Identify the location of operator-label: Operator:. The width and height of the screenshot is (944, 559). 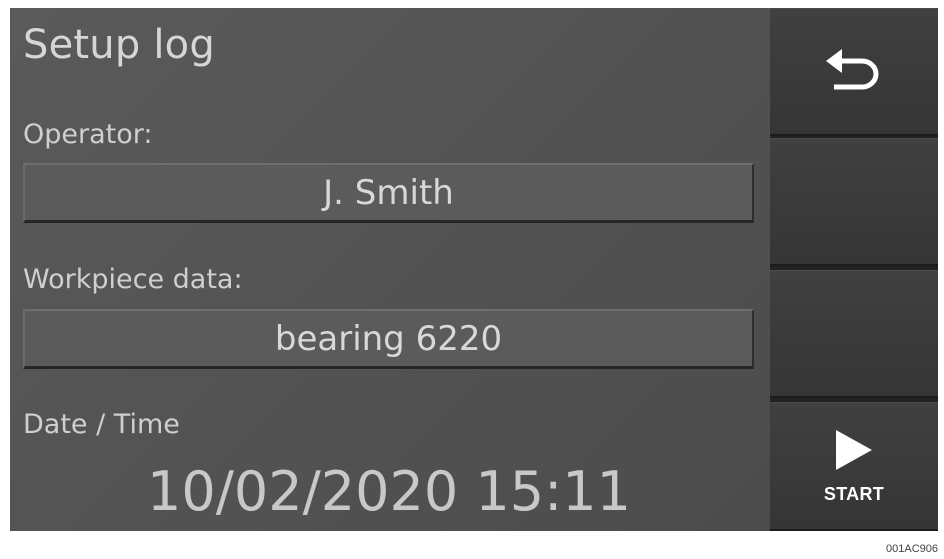
(88, 134).